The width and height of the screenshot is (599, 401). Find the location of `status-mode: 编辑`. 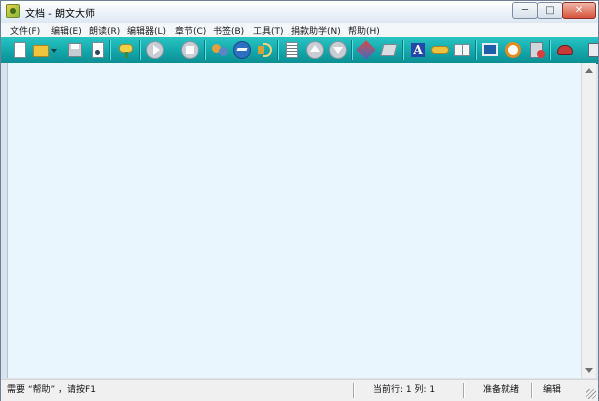

status-mode: 编辑 is located at coordinates (552, 390).